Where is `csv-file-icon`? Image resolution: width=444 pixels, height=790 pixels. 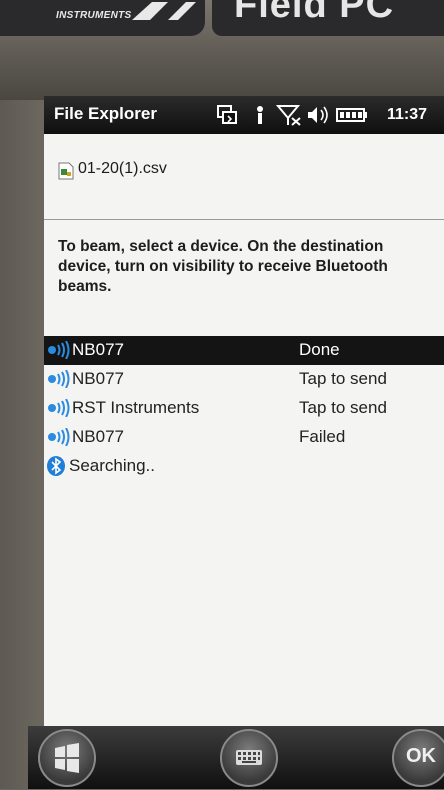
csv-file-icon is located at coordinates (66, 171).